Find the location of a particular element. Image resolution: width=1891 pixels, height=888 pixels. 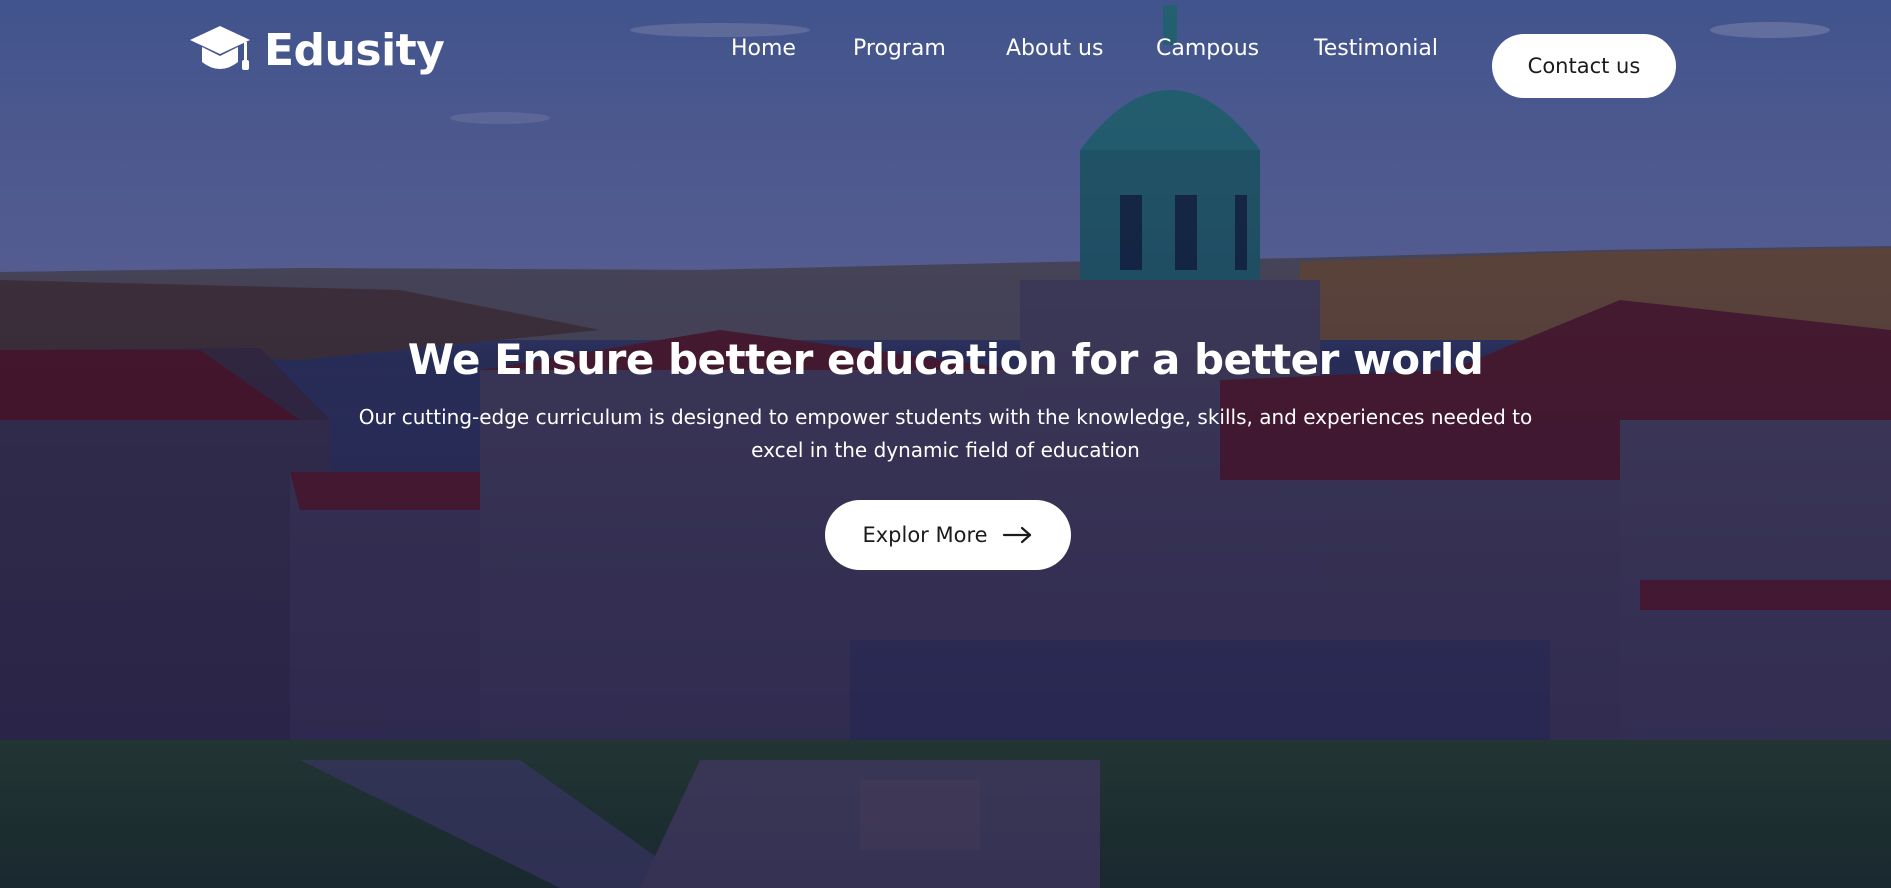

nav-item-testimonial: Testimonial is located at coordinates (1376, 48).